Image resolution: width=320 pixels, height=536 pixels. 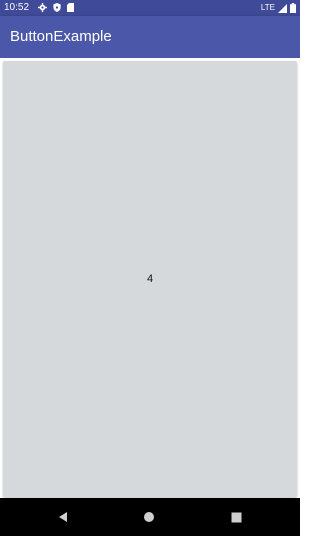 I want to click on network-label: LTE, so click(x=267, y=7).